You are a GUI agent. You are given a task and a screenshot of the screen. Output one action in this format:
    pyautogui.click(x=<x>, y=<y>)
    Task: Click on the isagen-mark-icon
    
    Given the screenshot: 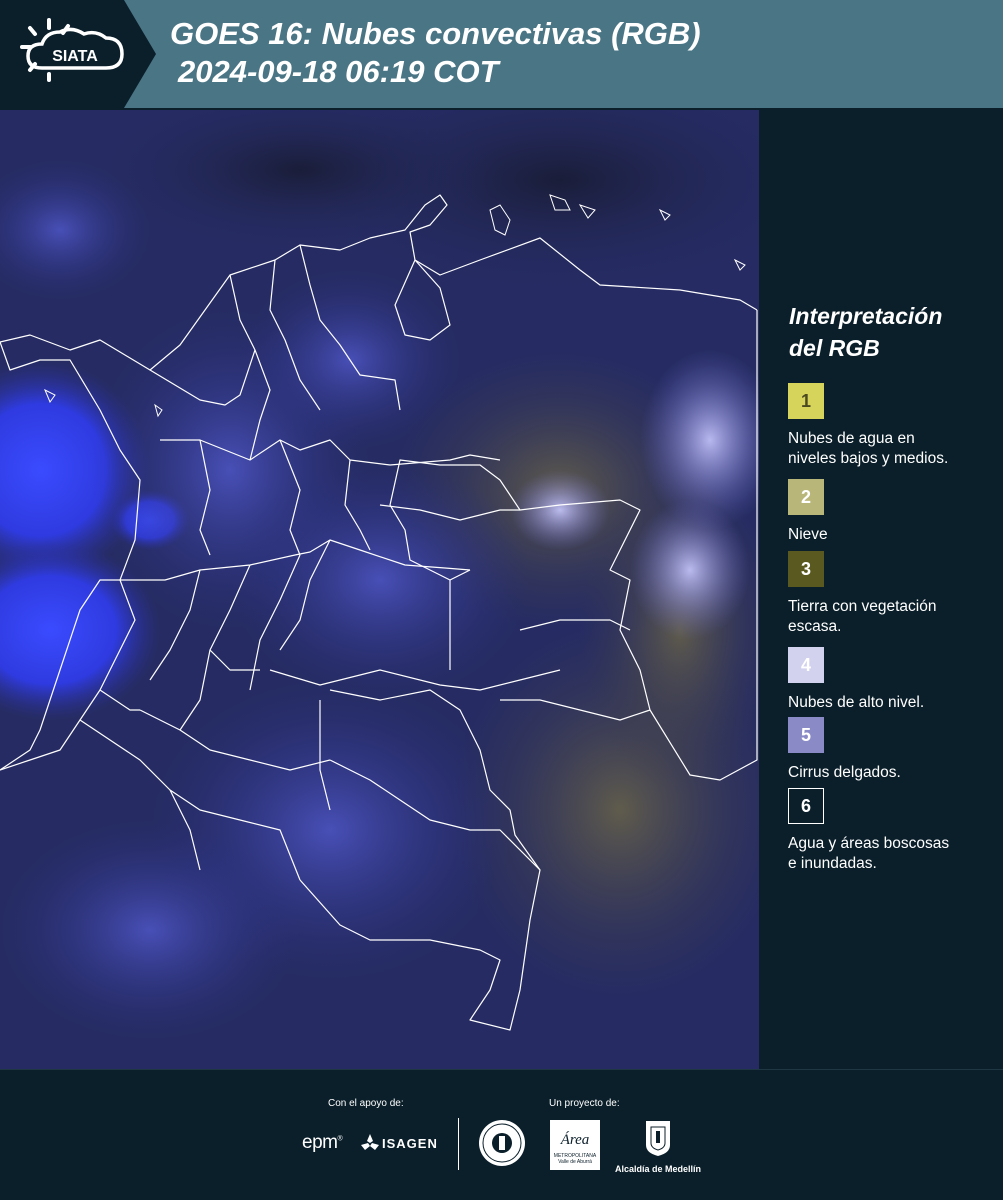 What is the action you would take?
    pyautogui.click(x=370, y=1142)
    